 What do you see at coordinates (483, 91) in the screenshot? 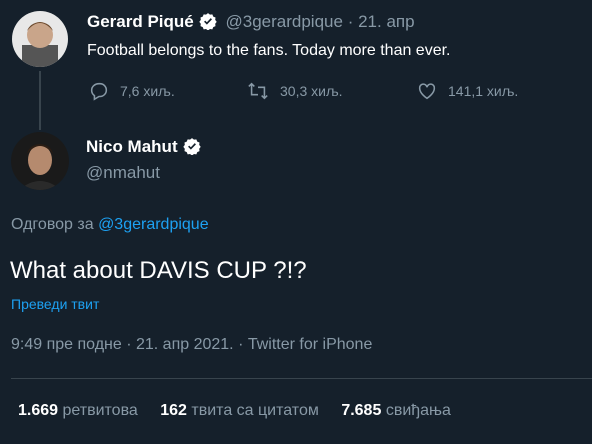
I see `like-count: 141,1 хиљ.` at bounding box center [483, 91].